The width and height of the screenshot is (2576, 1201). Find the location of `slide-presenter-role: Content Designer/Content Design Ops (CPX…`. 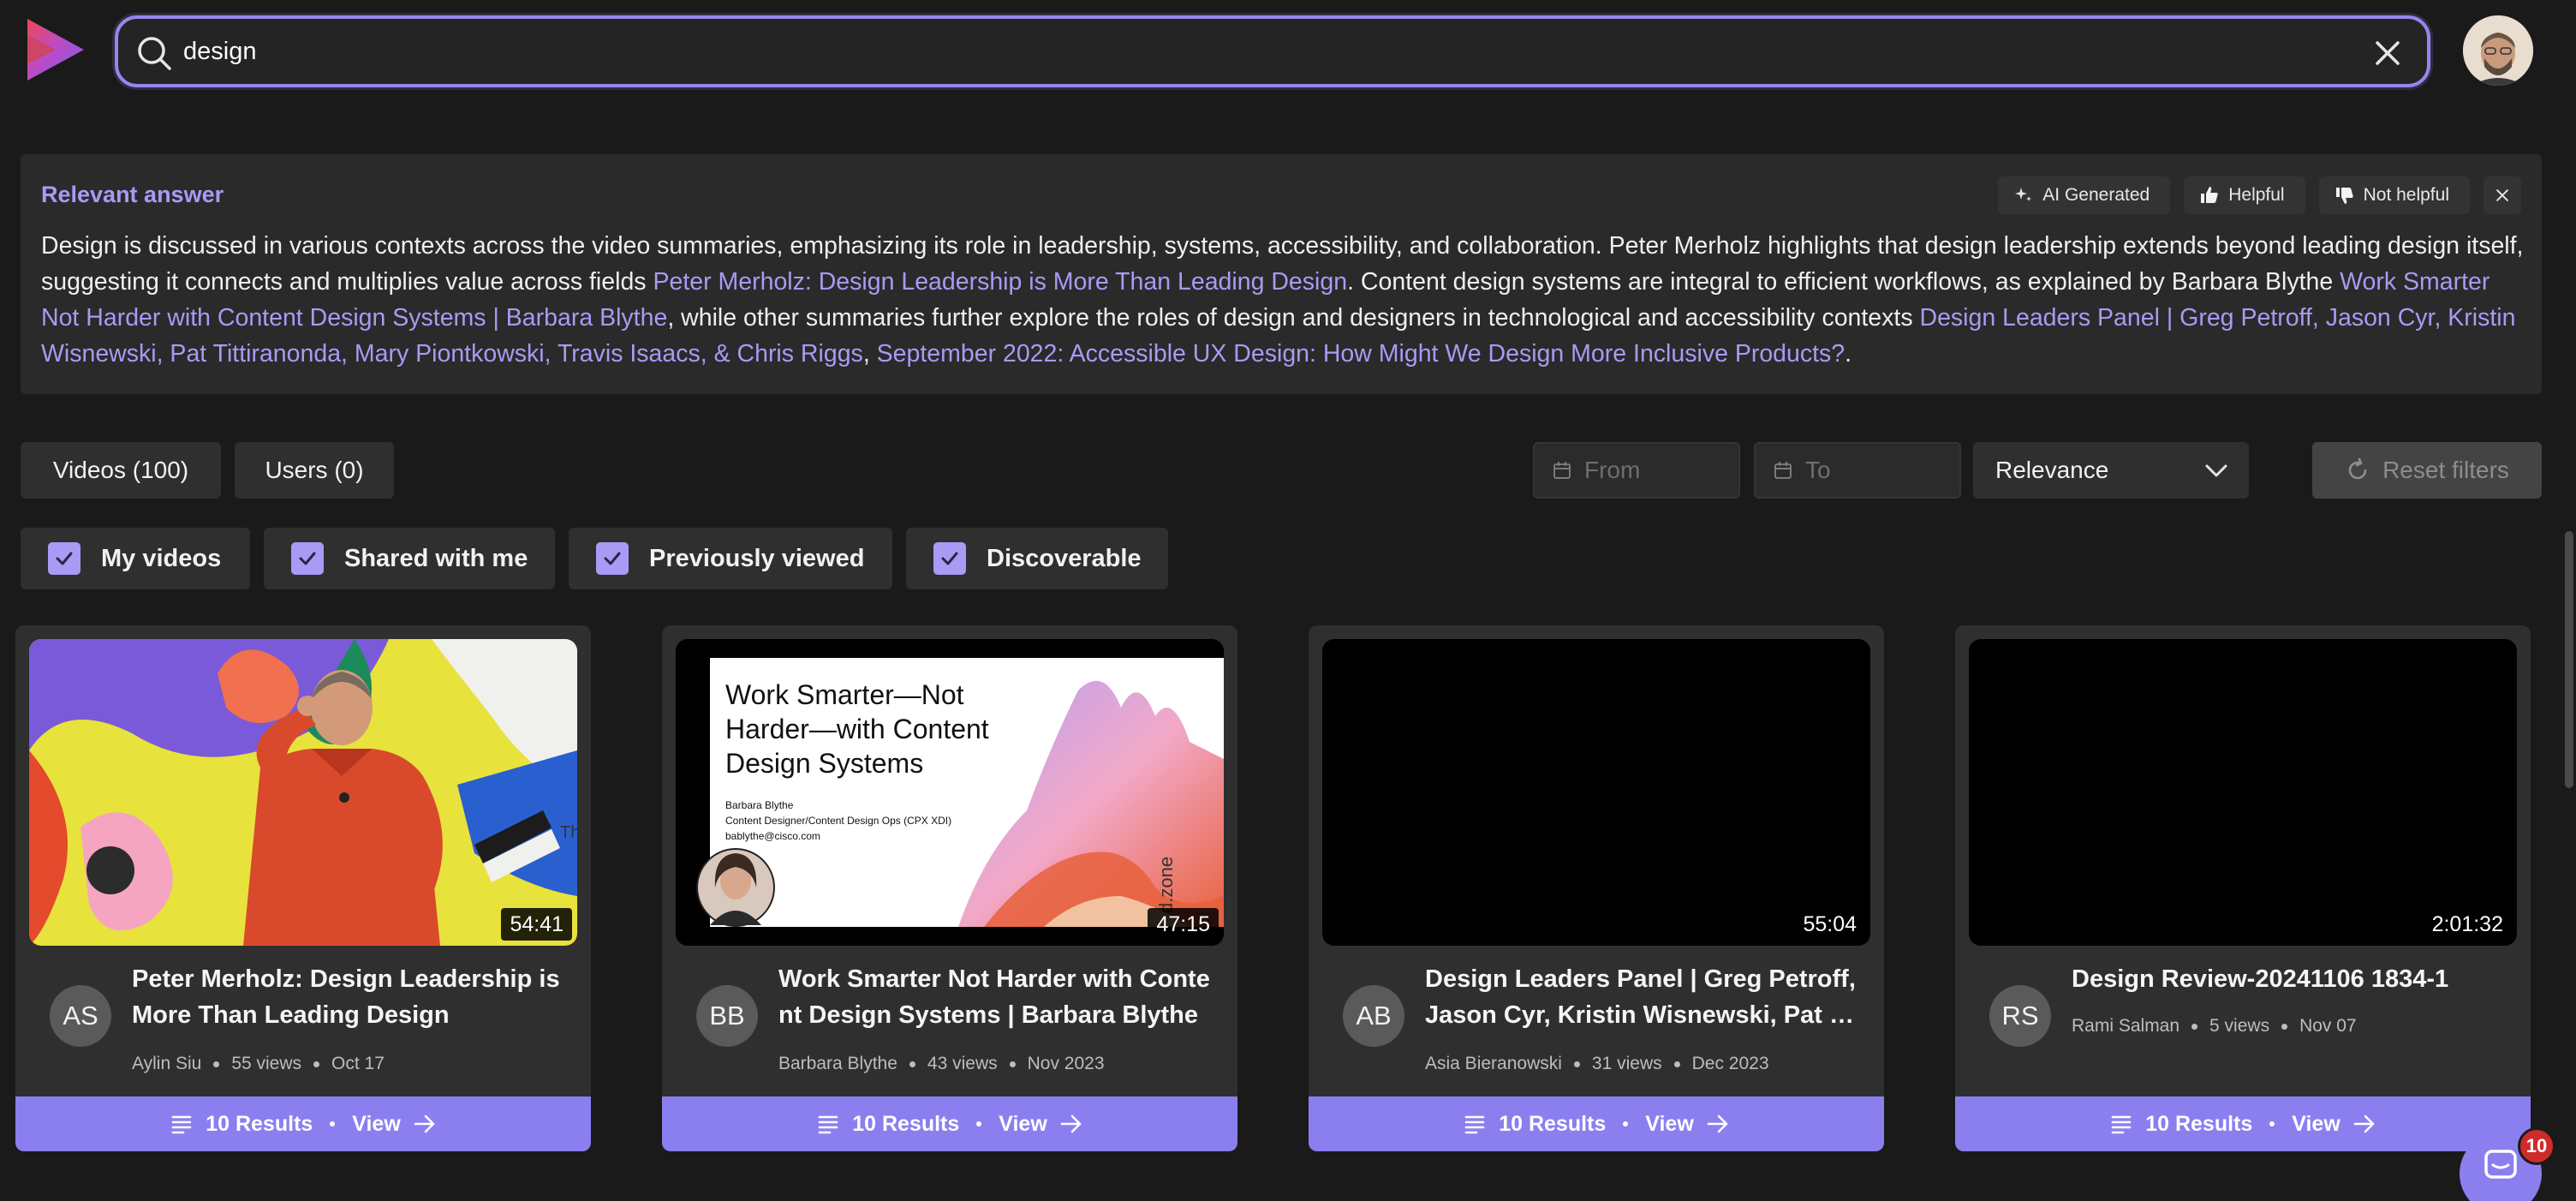

slide-presenter-role: Content Designer/Content Design Ops (CPX… is located at coordinates (838, 821).